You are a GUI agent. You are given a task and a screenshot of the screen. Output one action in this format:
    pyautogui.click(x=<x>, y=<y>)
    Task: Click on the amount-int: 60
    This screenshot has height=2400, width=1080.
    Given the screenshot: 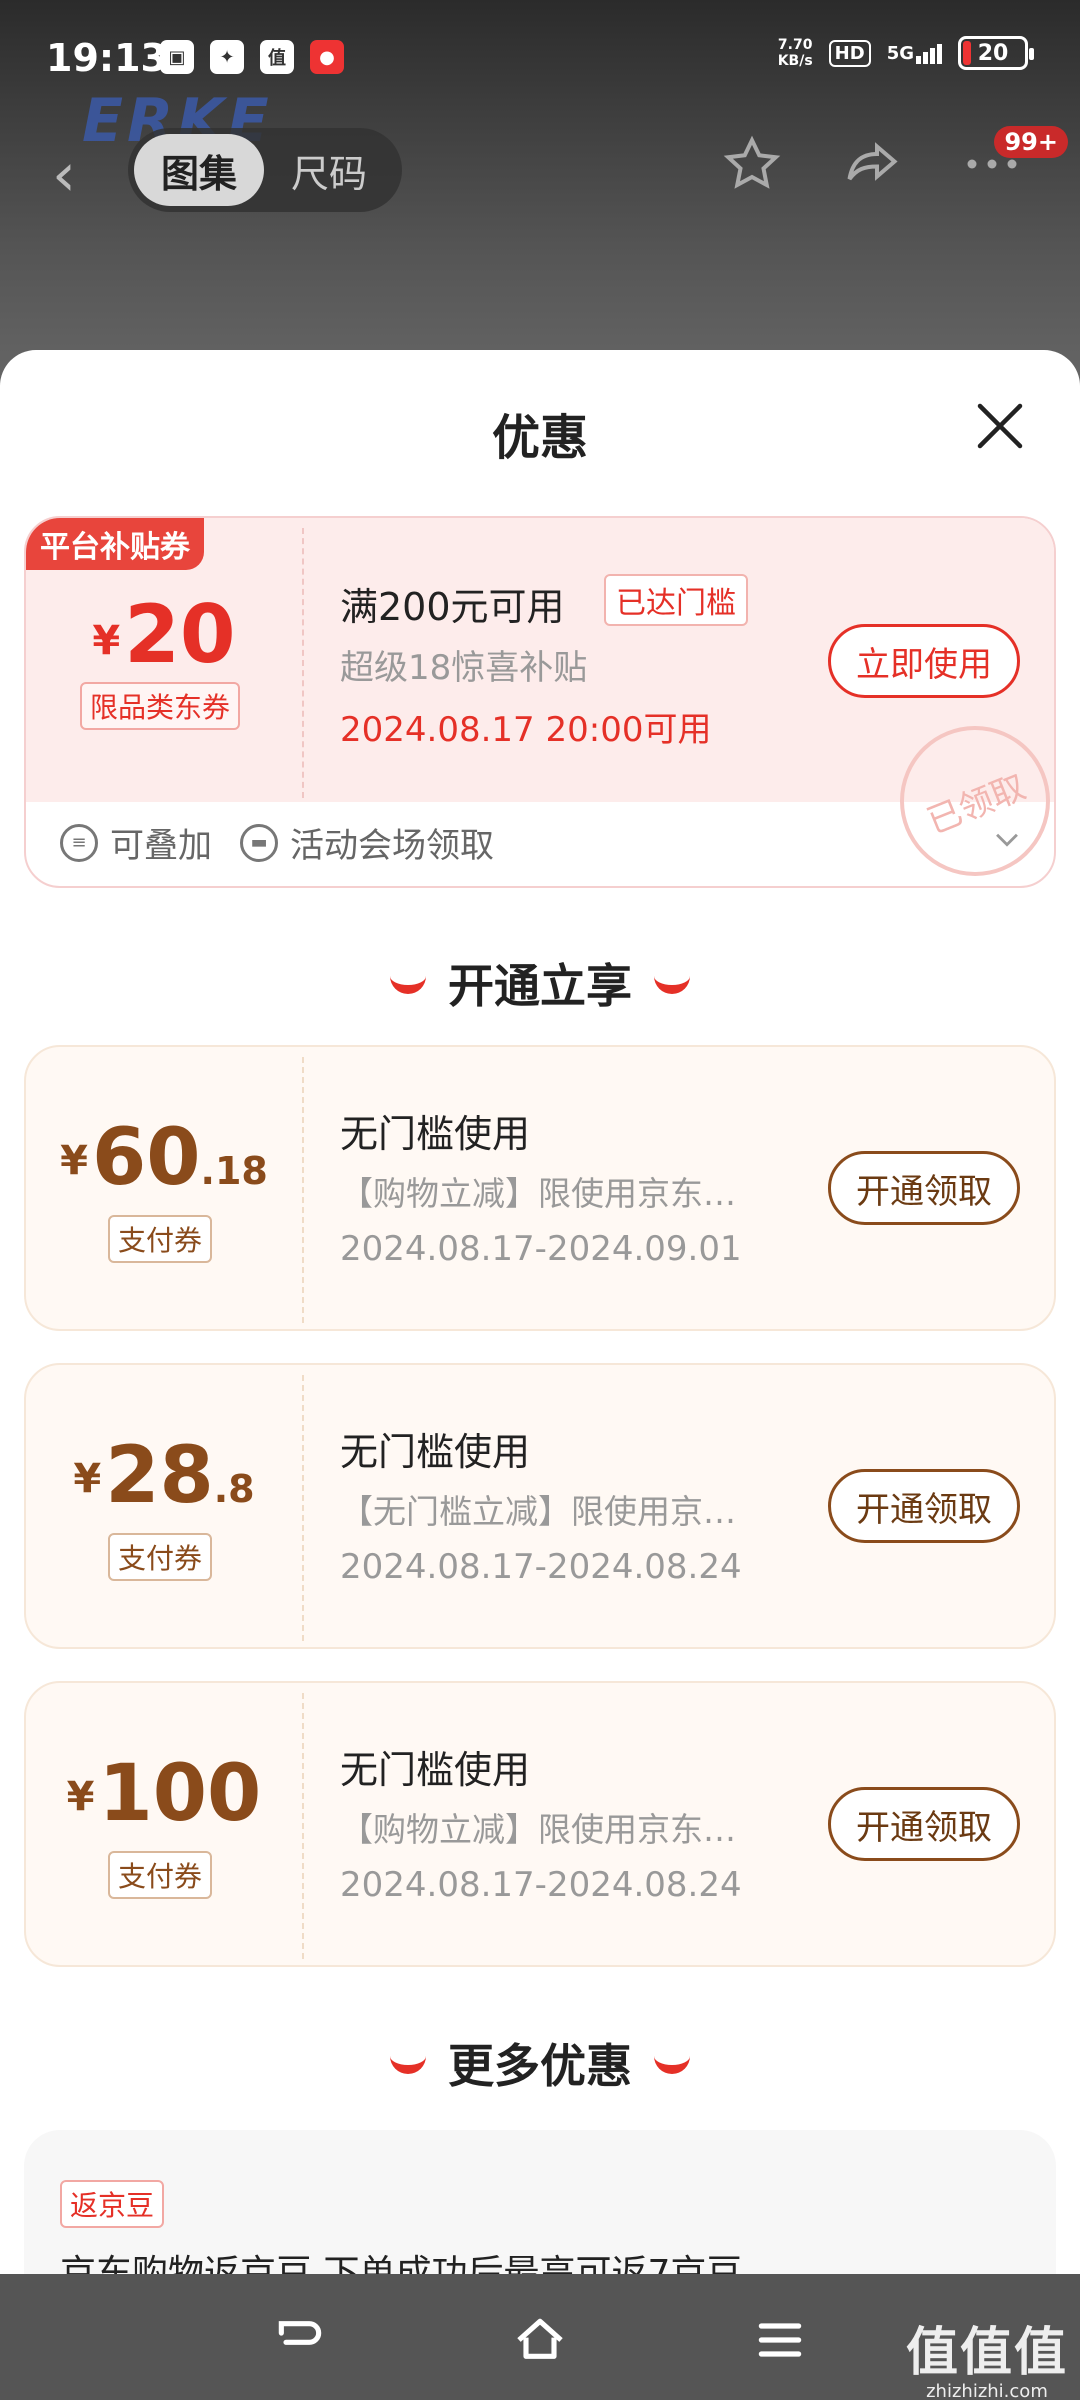 What is the action you would take?
    pyautogui.click(x=146, y=1158)
    